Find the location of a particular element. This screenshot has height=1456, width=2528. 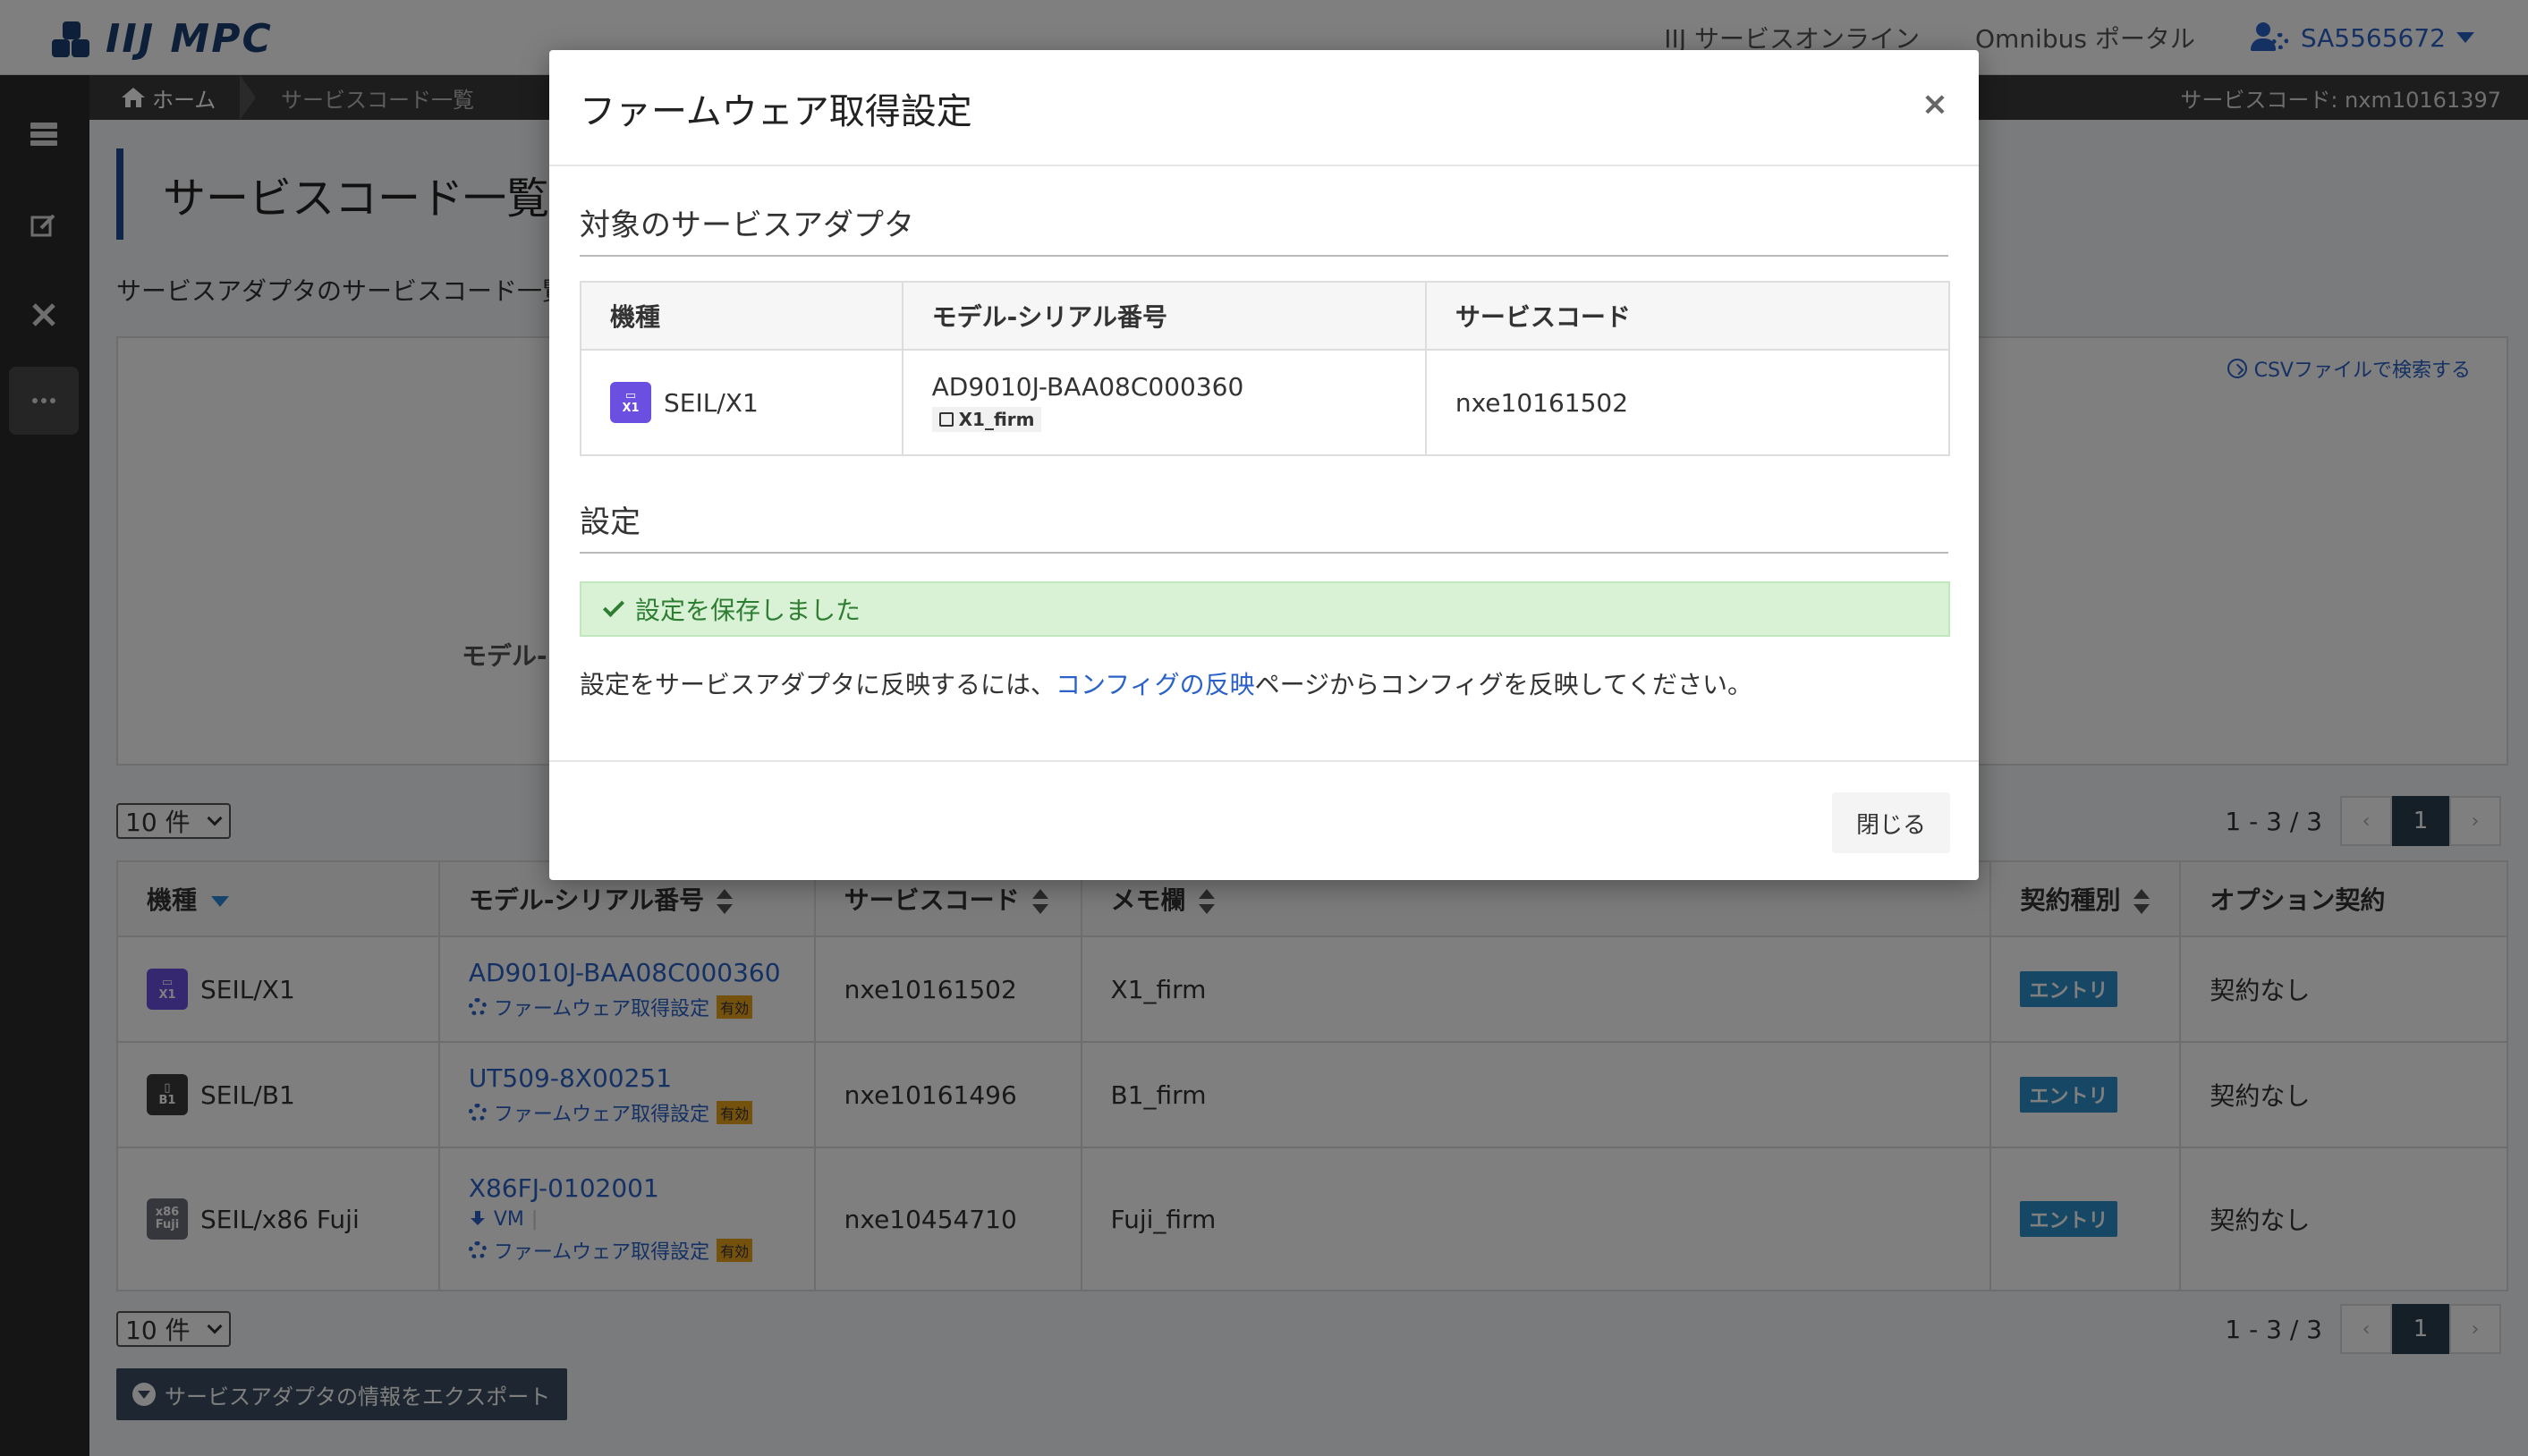

table-header-row: 機種 モデル-シリアル番号 サービスコード is located at coordinates (1266, 316).